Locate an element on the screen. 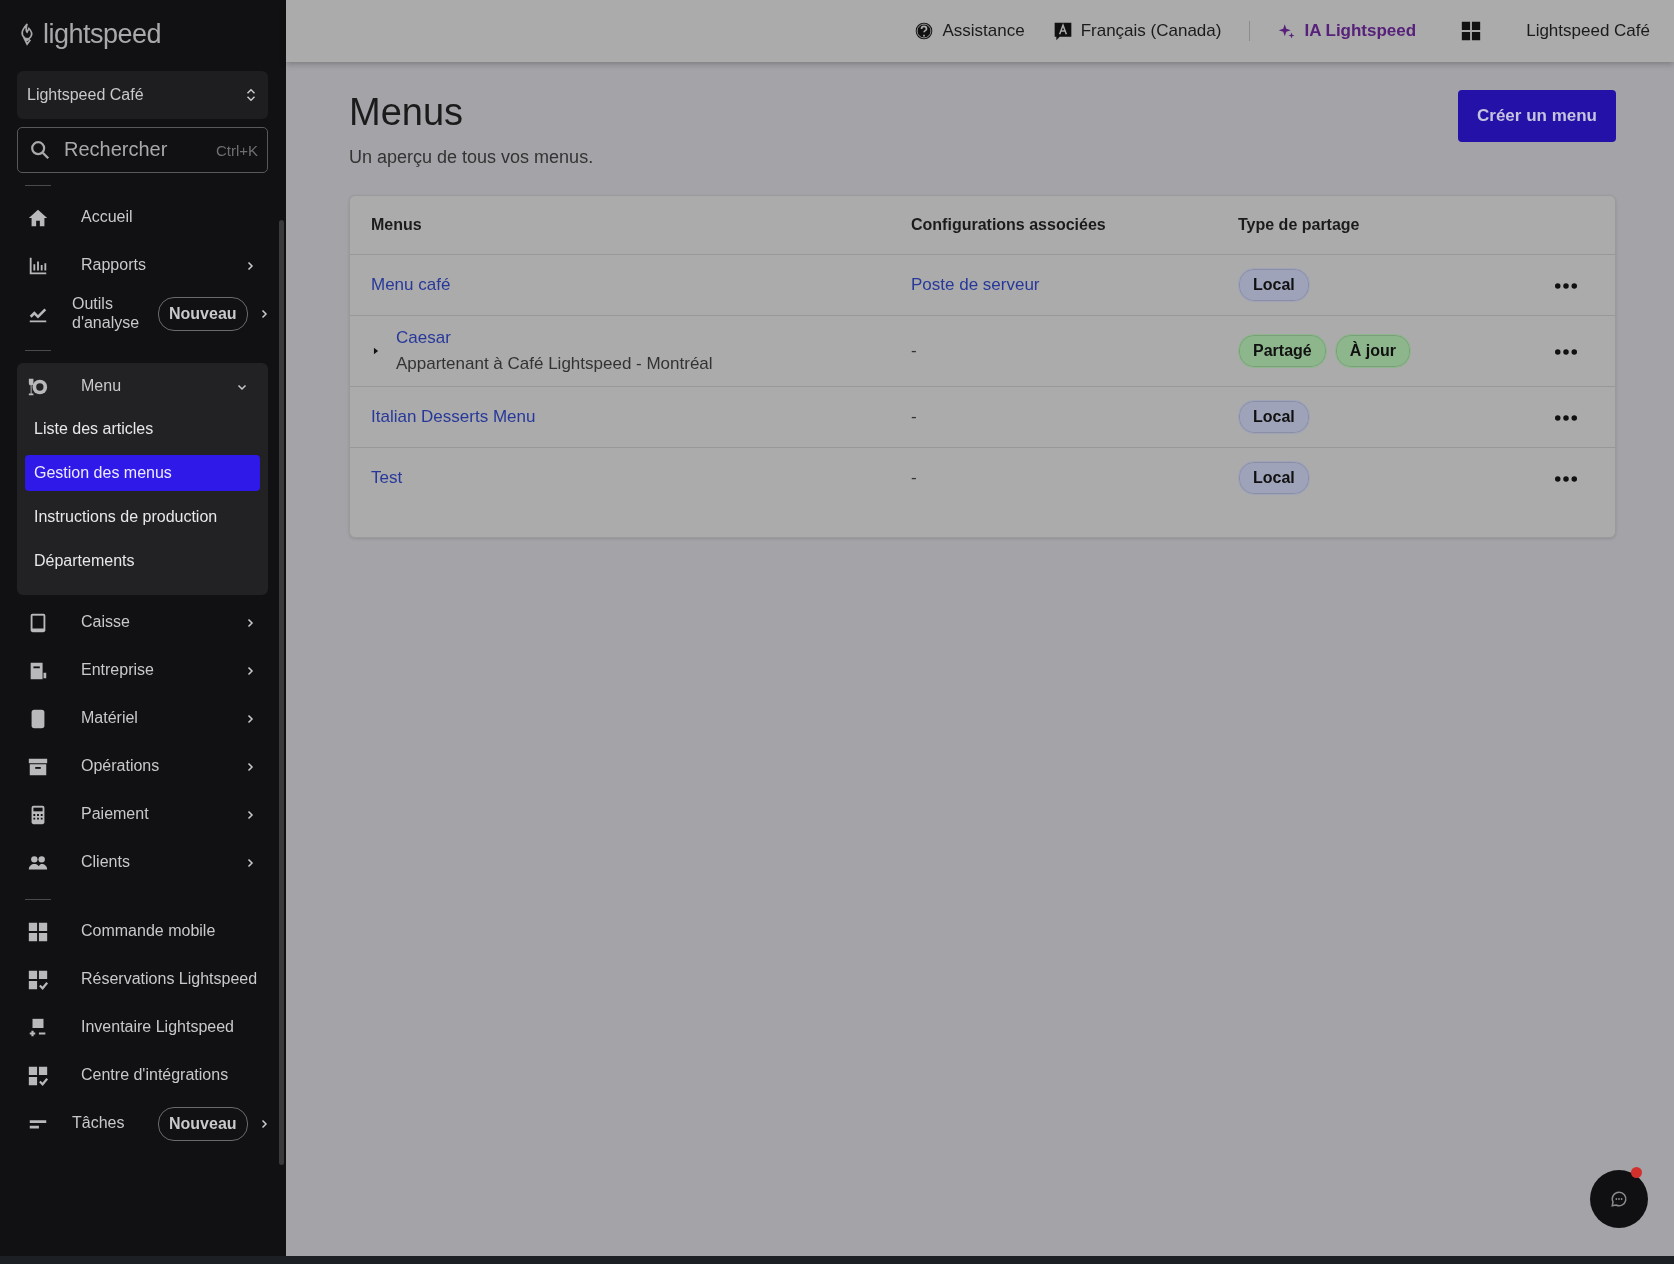  nav-item: Rapports is located at coordinates (142, 265).